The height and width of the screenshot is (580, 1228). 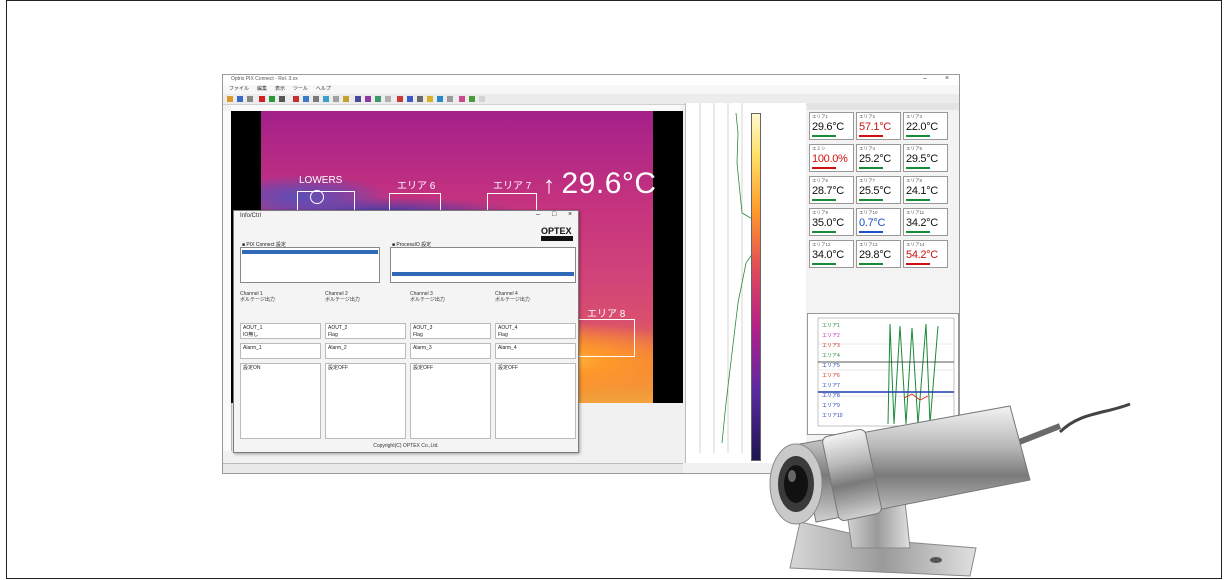 I want to click on save-icon, so click(x=240, y=99).